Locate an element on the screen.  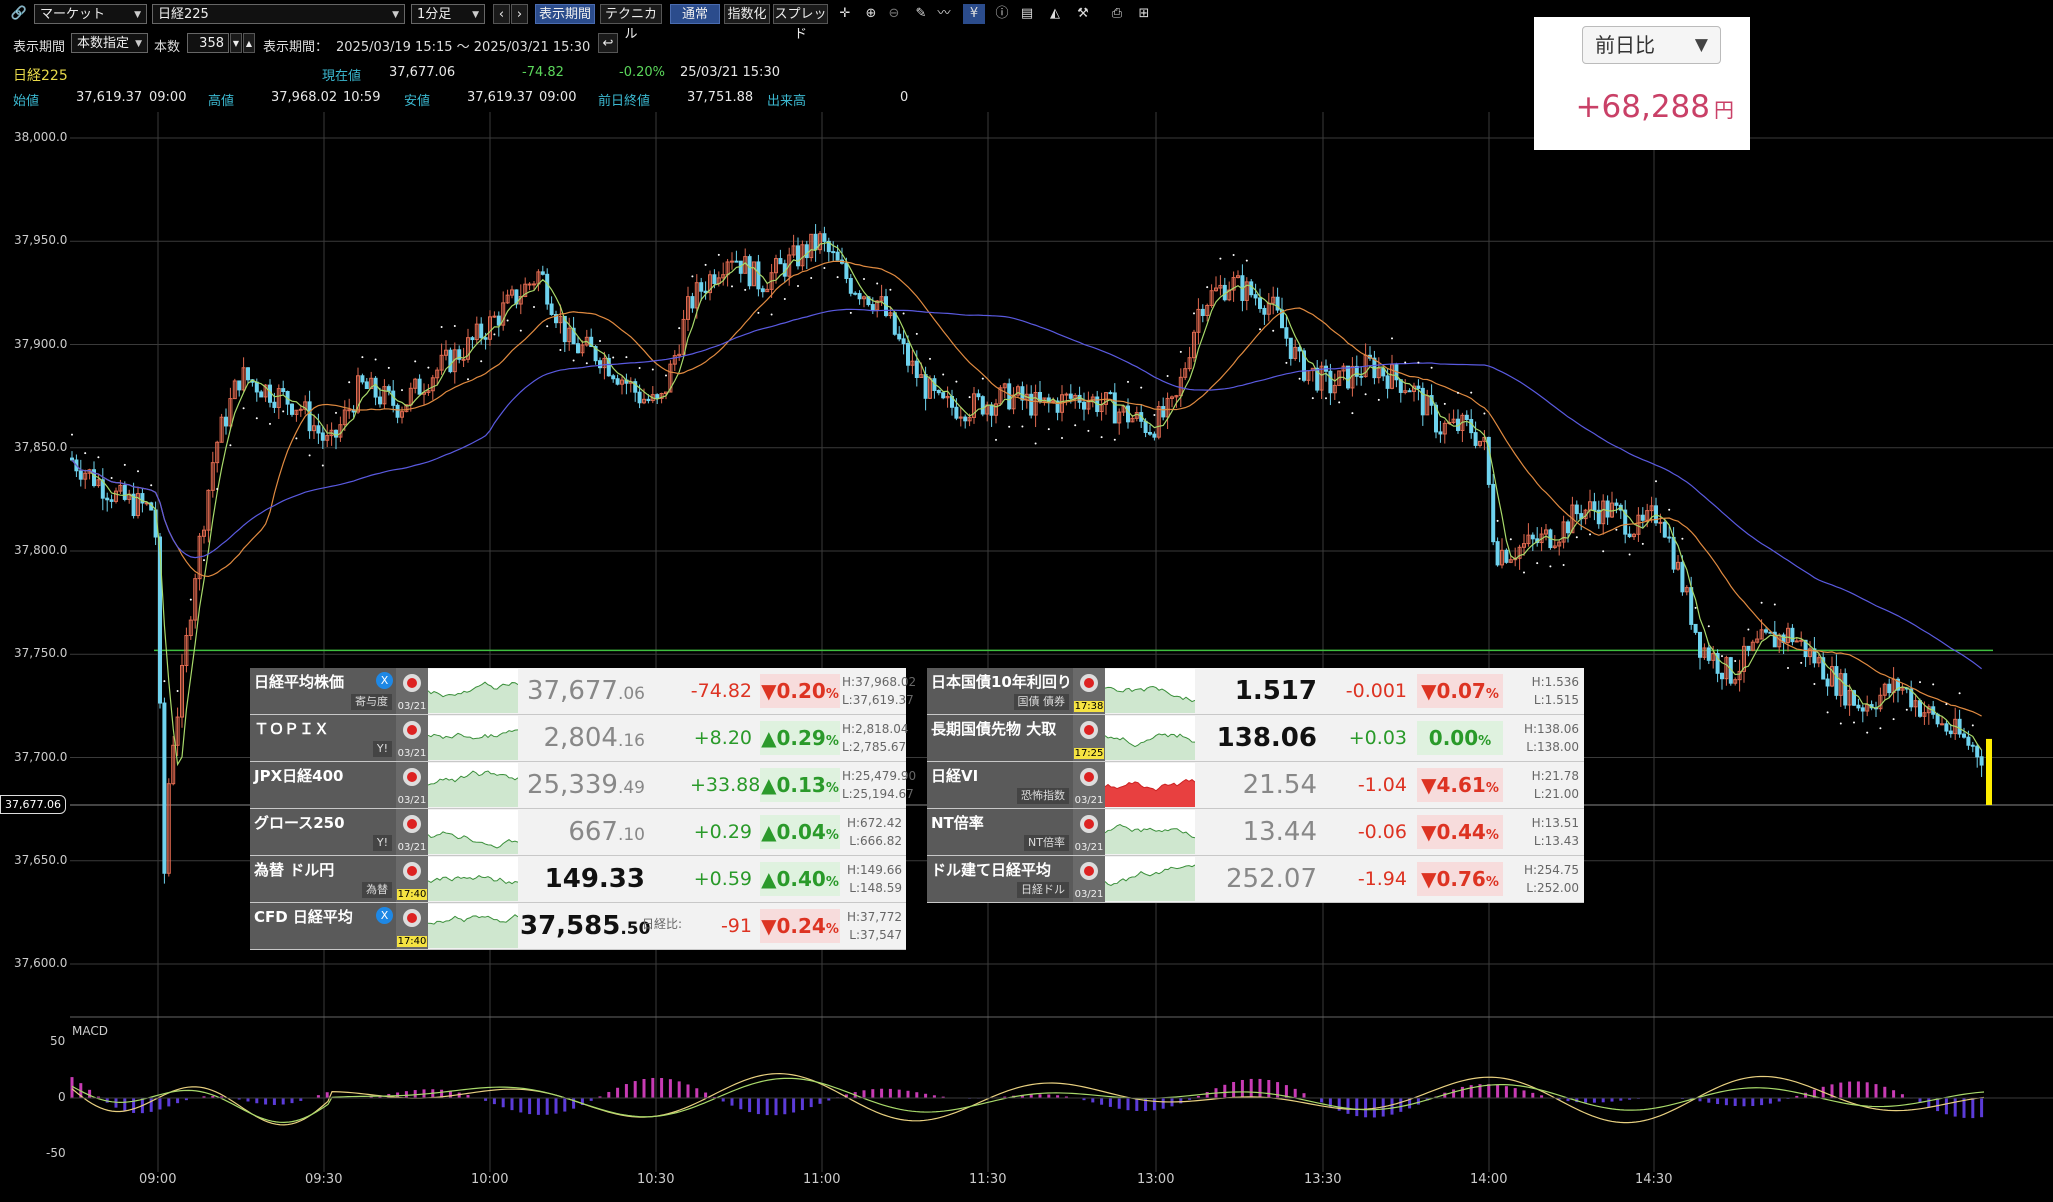
interval-select: 1分足 ▼ is located at coordinates (448, 14).